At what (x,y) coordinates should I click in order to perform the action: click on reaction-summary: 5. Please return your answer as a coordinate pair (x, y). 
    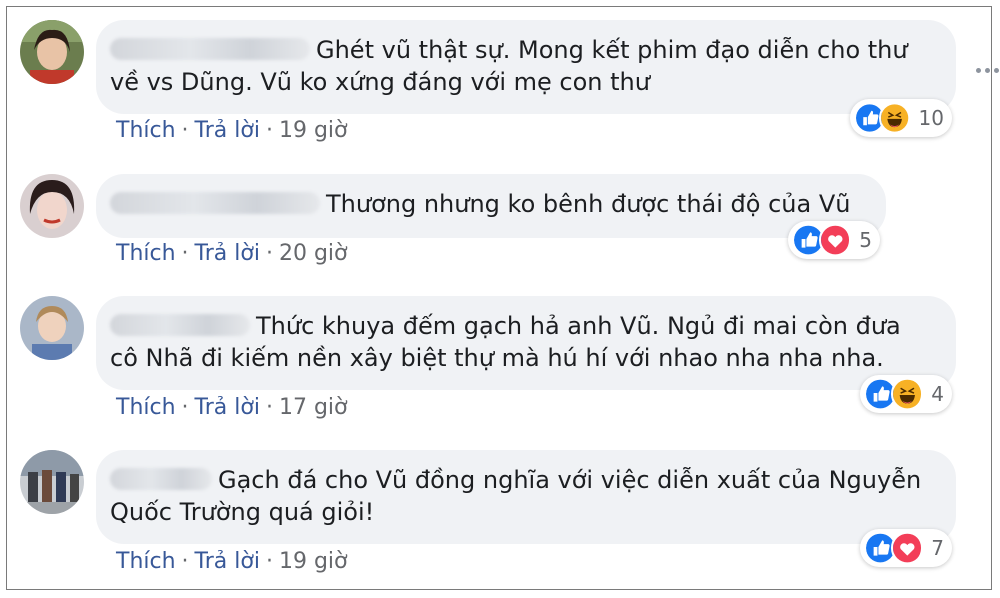
    Looking at the image, I should click on (834, 240).